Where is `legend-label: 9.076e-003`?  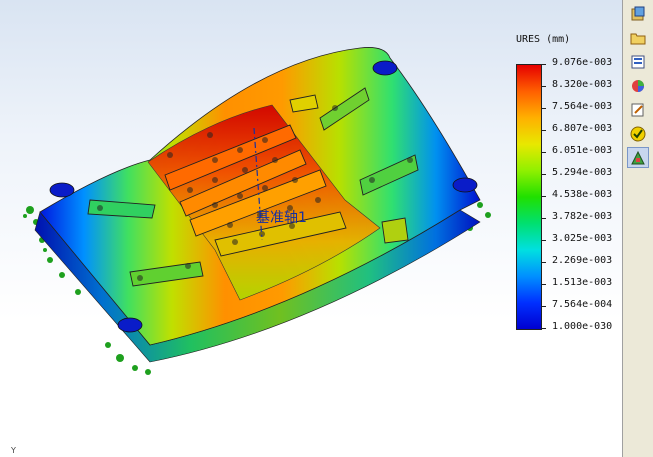 legend-label: 9.076e-003 is located at coordinates (582, 62).